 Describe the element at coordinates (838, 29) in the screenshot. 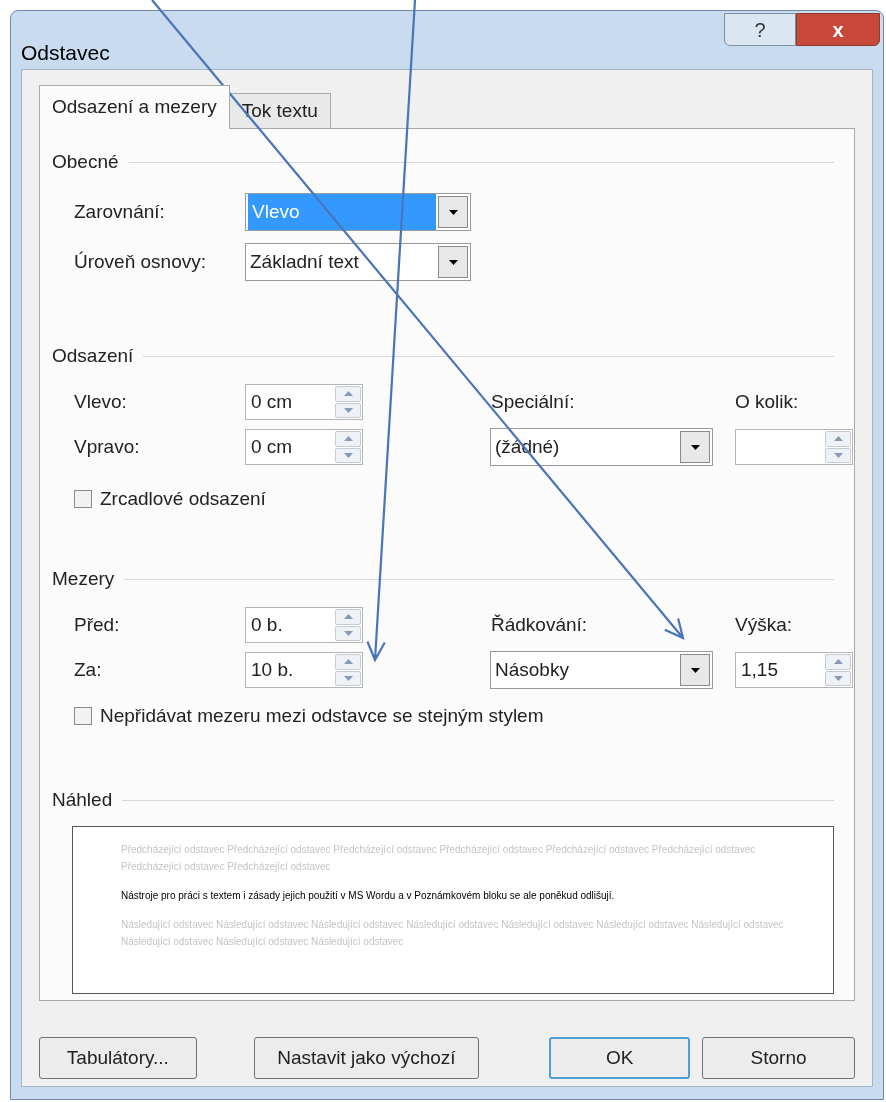

I see `close-button: x` at that location.